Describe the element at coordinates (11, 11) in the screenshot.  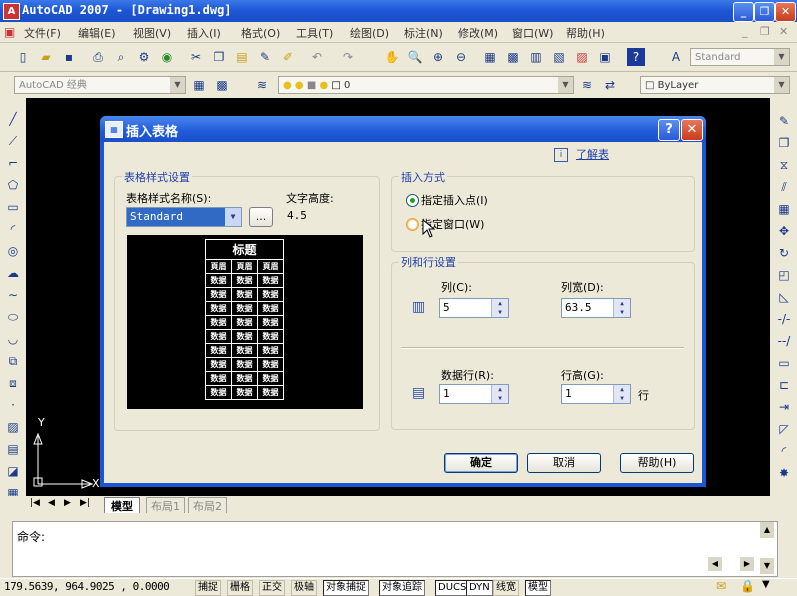
I see `autocad-app-icon: A` at that location.